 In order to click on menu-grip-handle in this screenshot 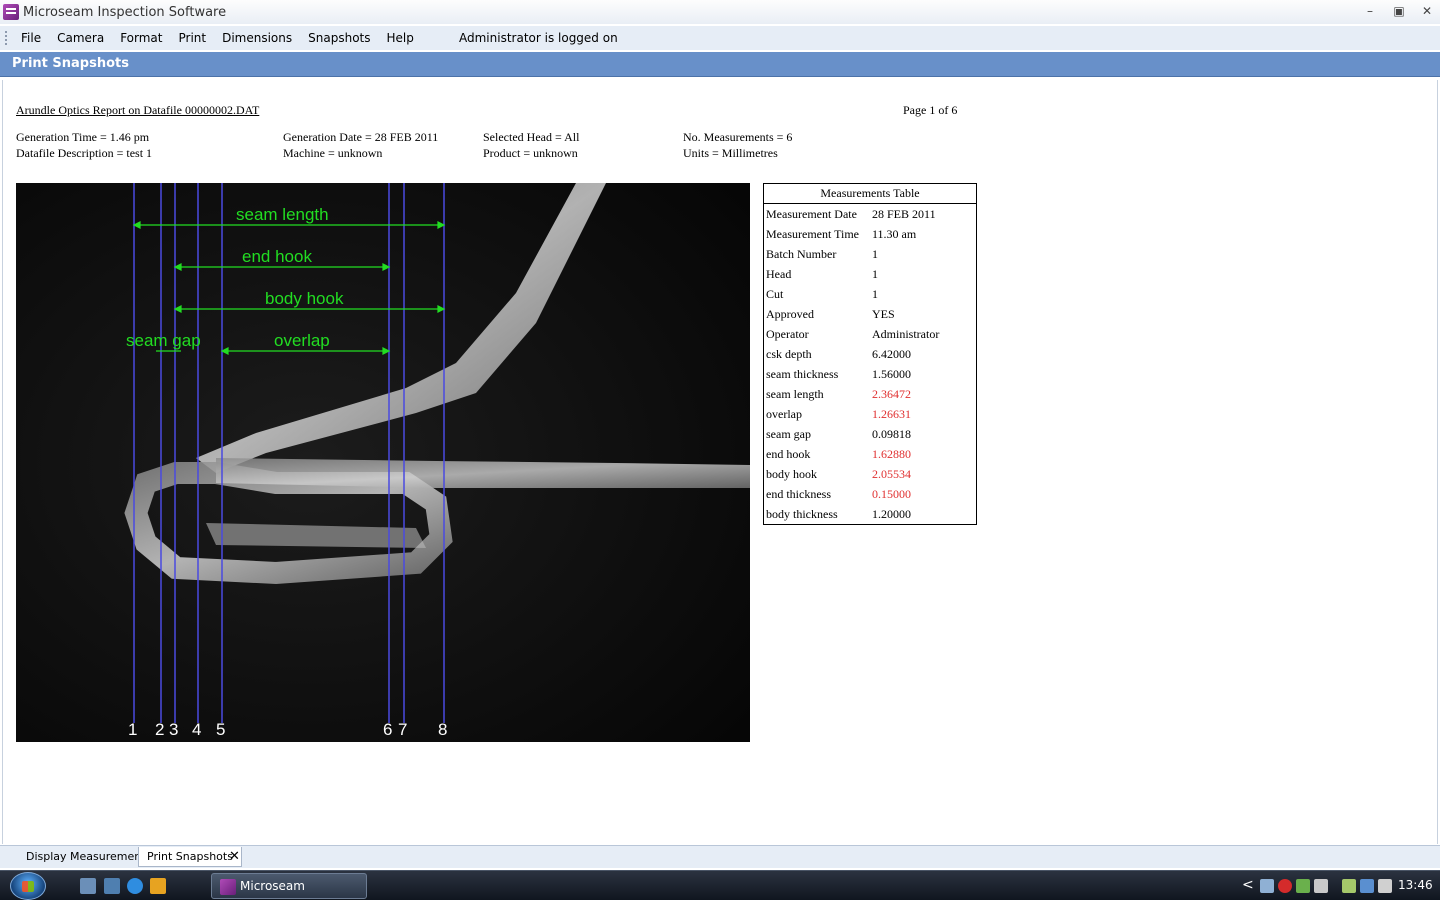, I will do `click(7, 38)`.